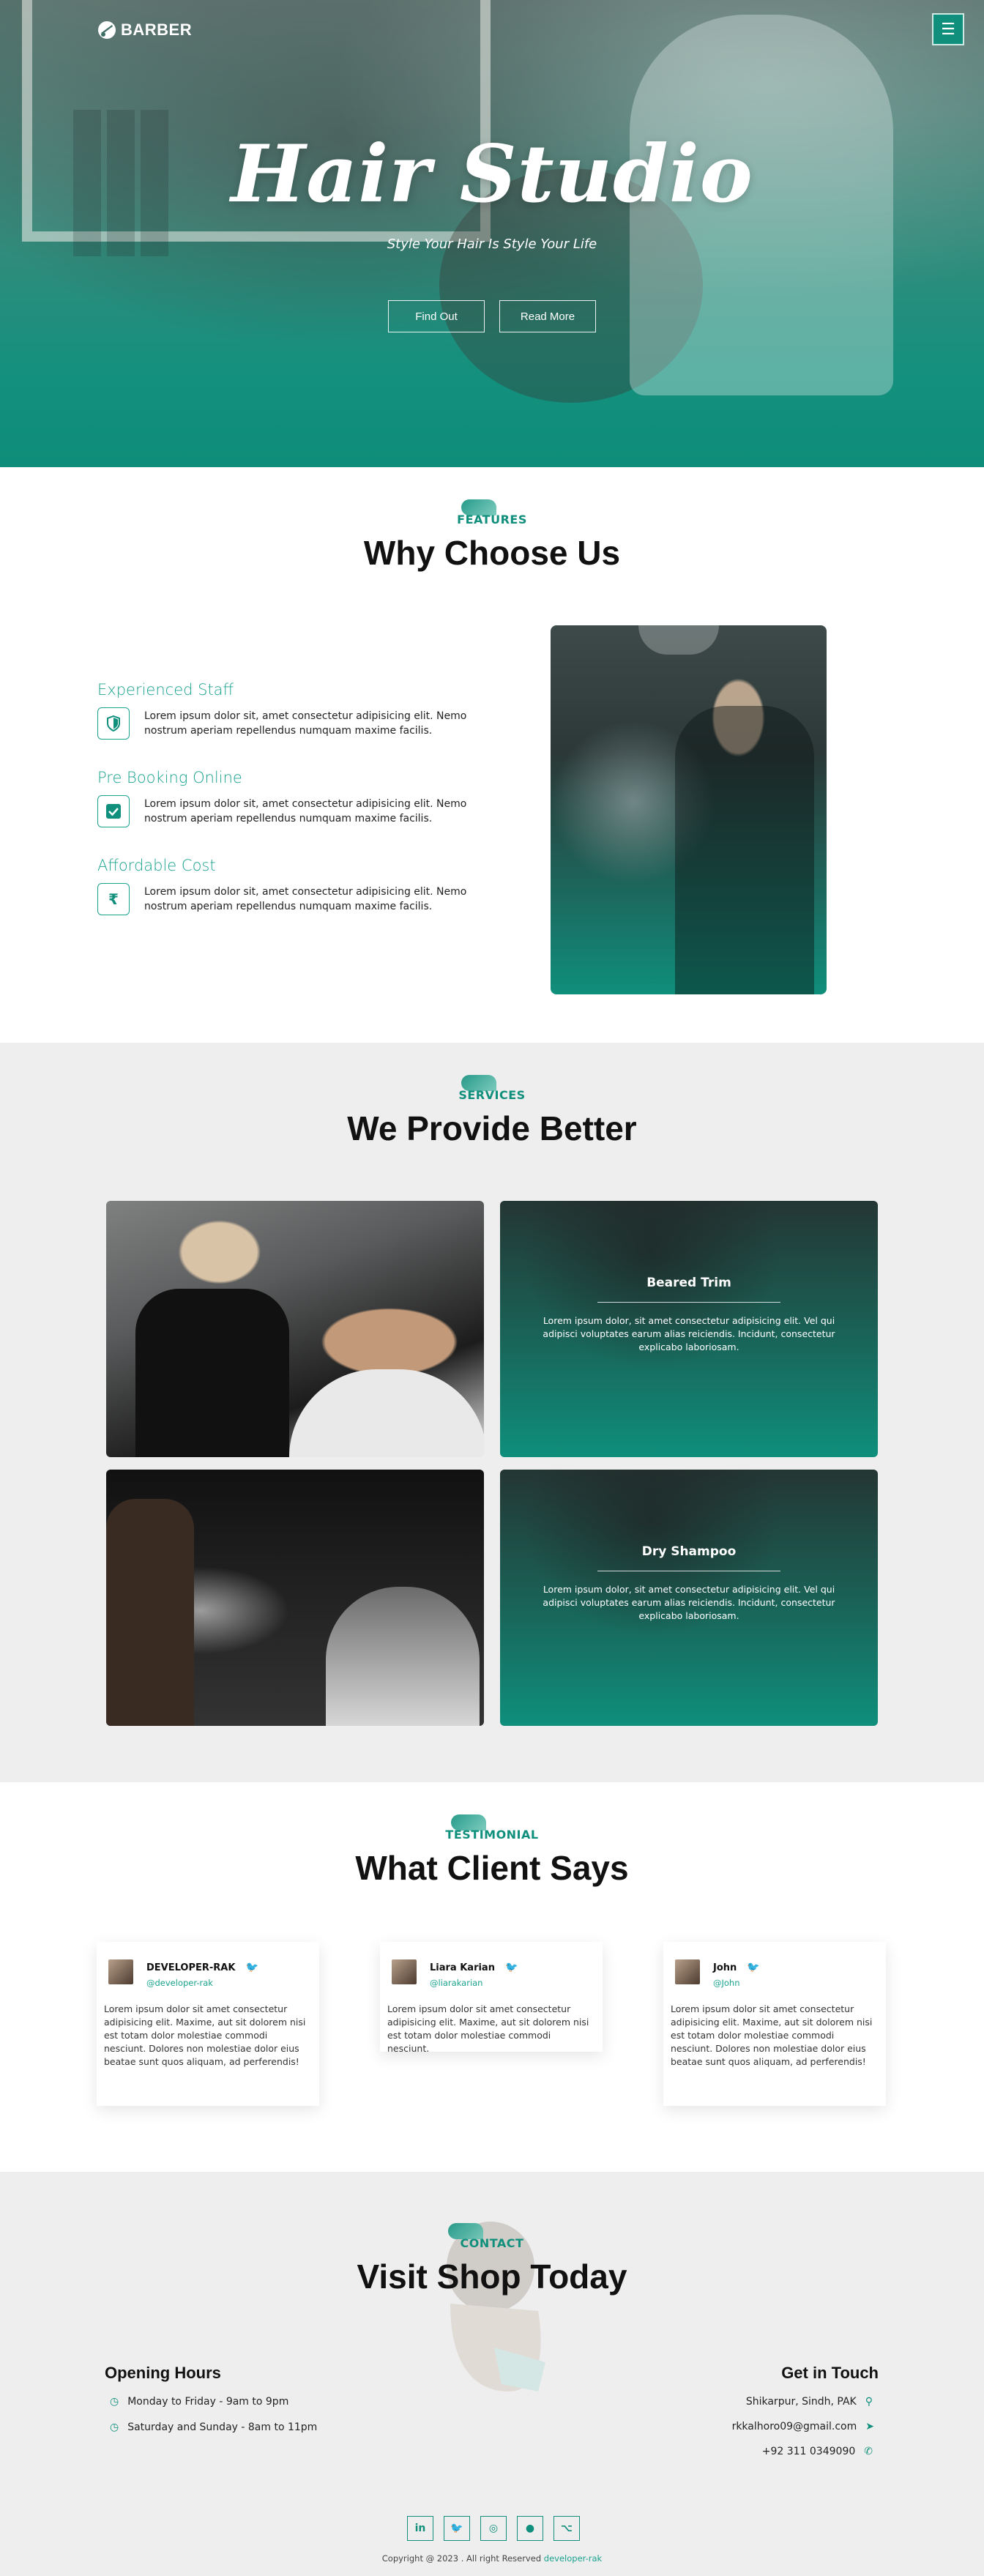 This screenshot has height=2576, width=984. What do you see at coordinates (573, 2558) in the screenshot?
I see `author-link: developer-rak` at bounding box center [573, 2558].